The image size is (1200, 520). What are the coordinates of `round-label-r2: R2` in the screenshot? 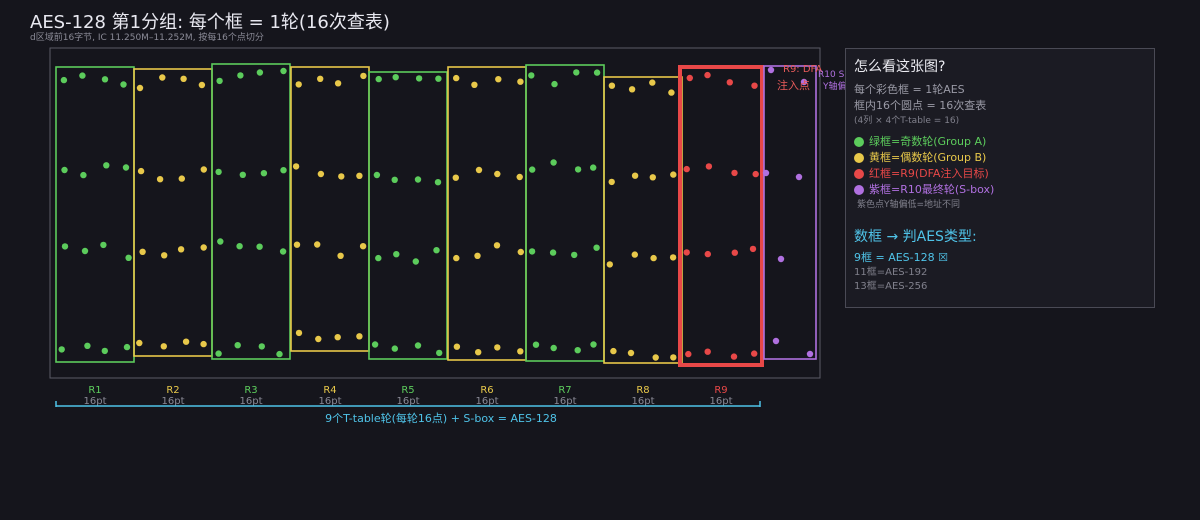 It's located at (172, 390).